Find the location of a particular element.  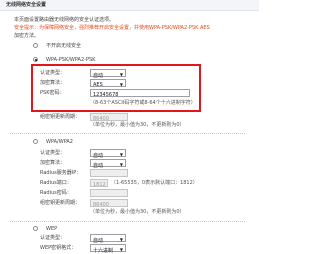

wep-auth-type-label: 认证类型： is located at coordinates (53, 238).